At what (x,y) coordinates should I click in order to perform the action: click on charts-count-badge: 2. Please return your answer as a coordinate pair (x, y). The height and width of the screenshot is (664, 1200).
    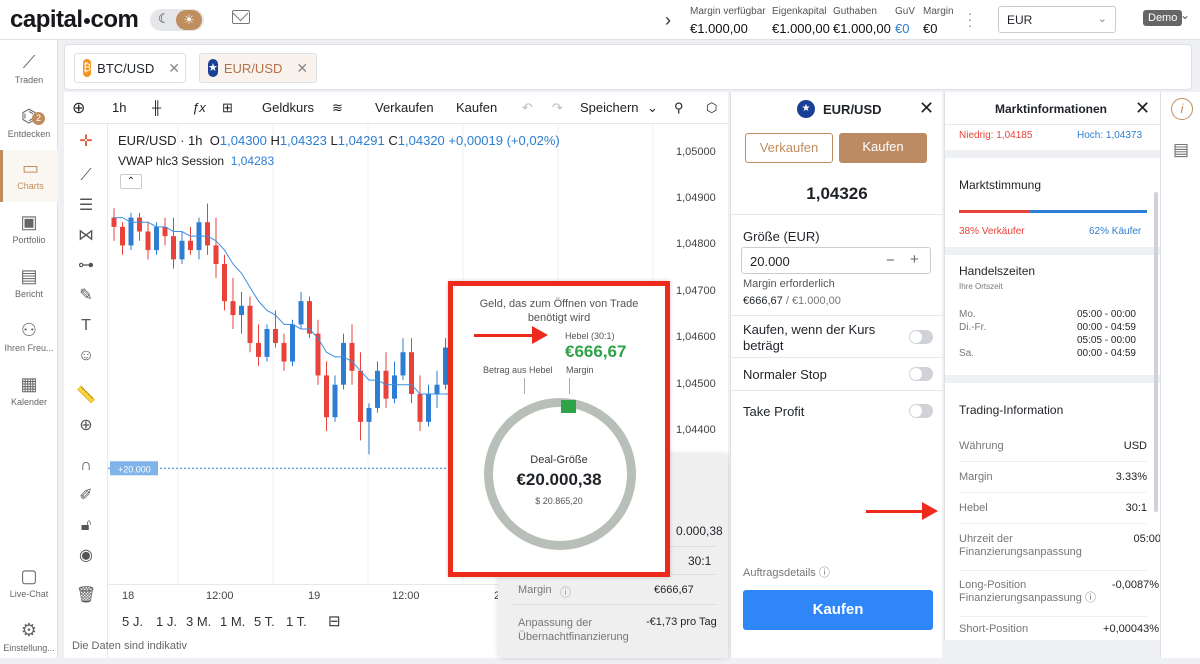
    Looking at the image, I should click on (38, 118).